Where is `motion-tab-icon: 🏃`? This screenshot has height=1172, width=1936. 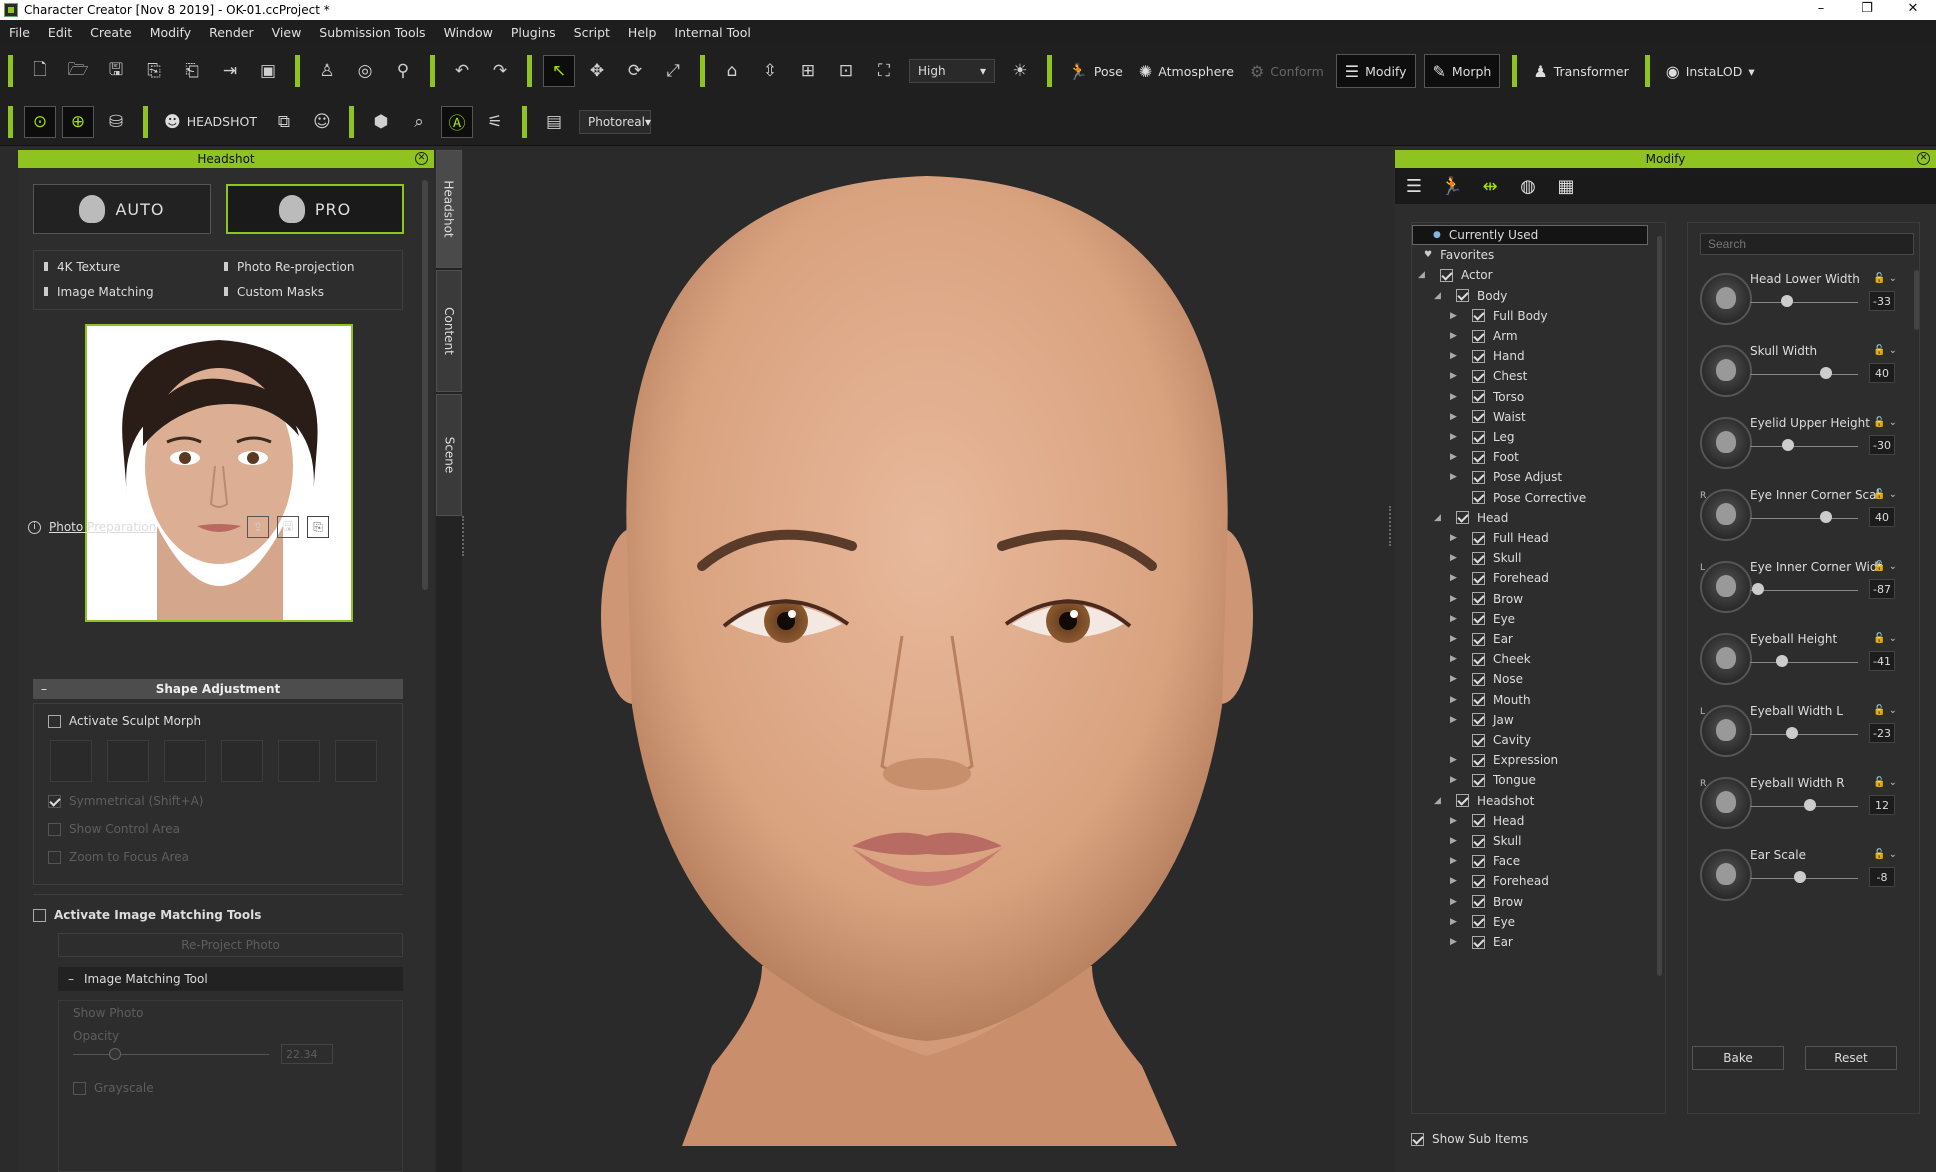
motion-tab-icon: 🏃 is located at coordinates (1452, 186).